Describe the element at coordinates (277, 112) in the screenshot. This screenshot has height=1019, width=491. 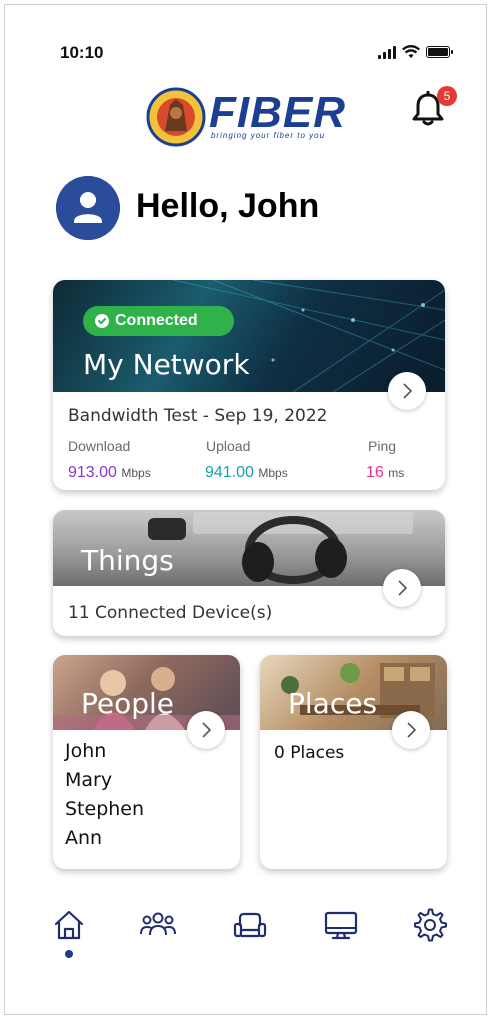
I see `brand-wordmark: FIBER` at that location.